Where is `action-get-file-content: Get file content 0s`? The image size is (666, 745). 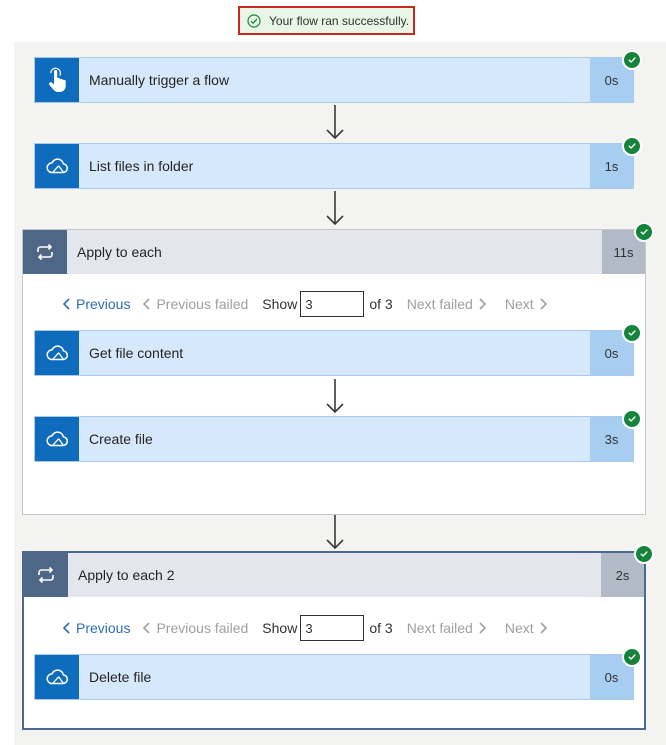
action-get-file-content: Get file content 0s is located at coordinates (334, 353).